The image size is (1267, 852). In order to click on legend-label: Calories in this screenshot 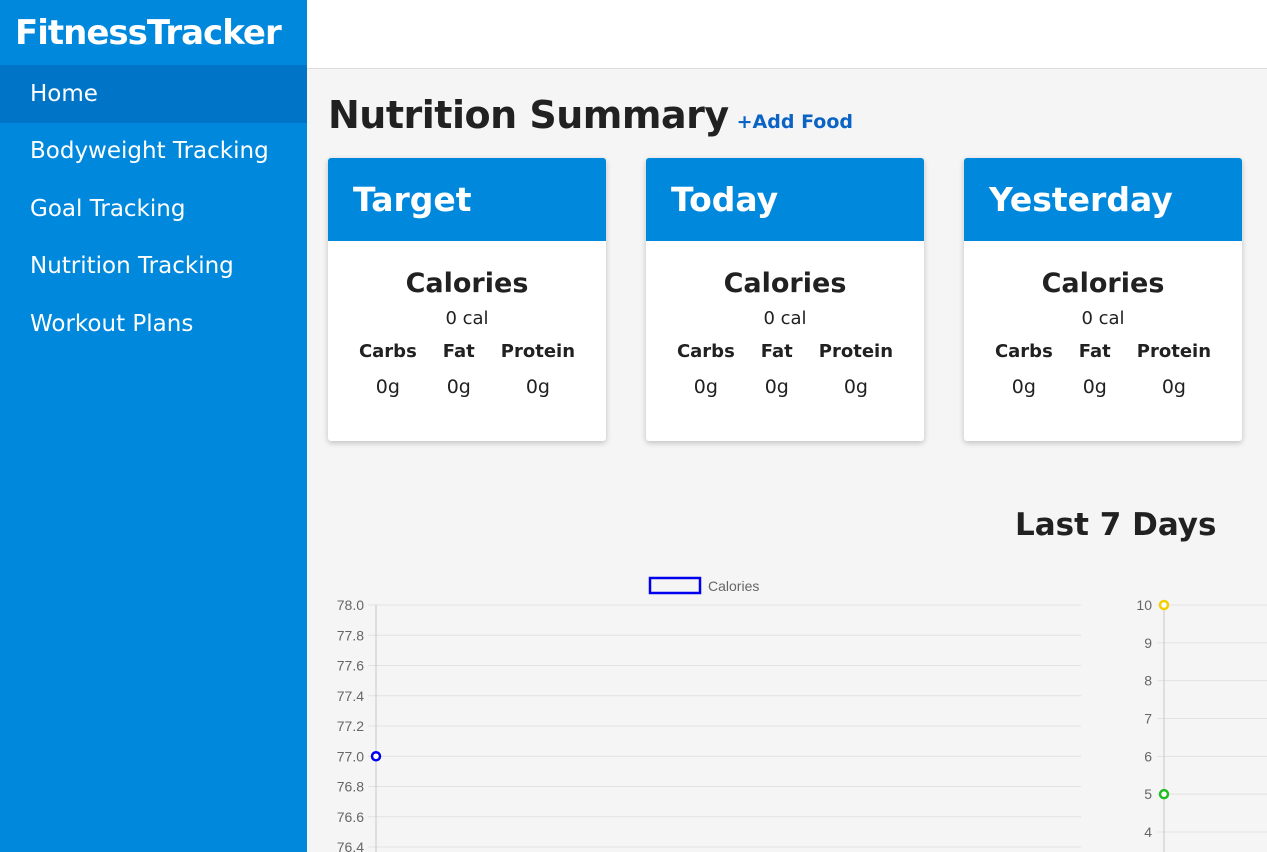, I will do `click(733, 586)`.